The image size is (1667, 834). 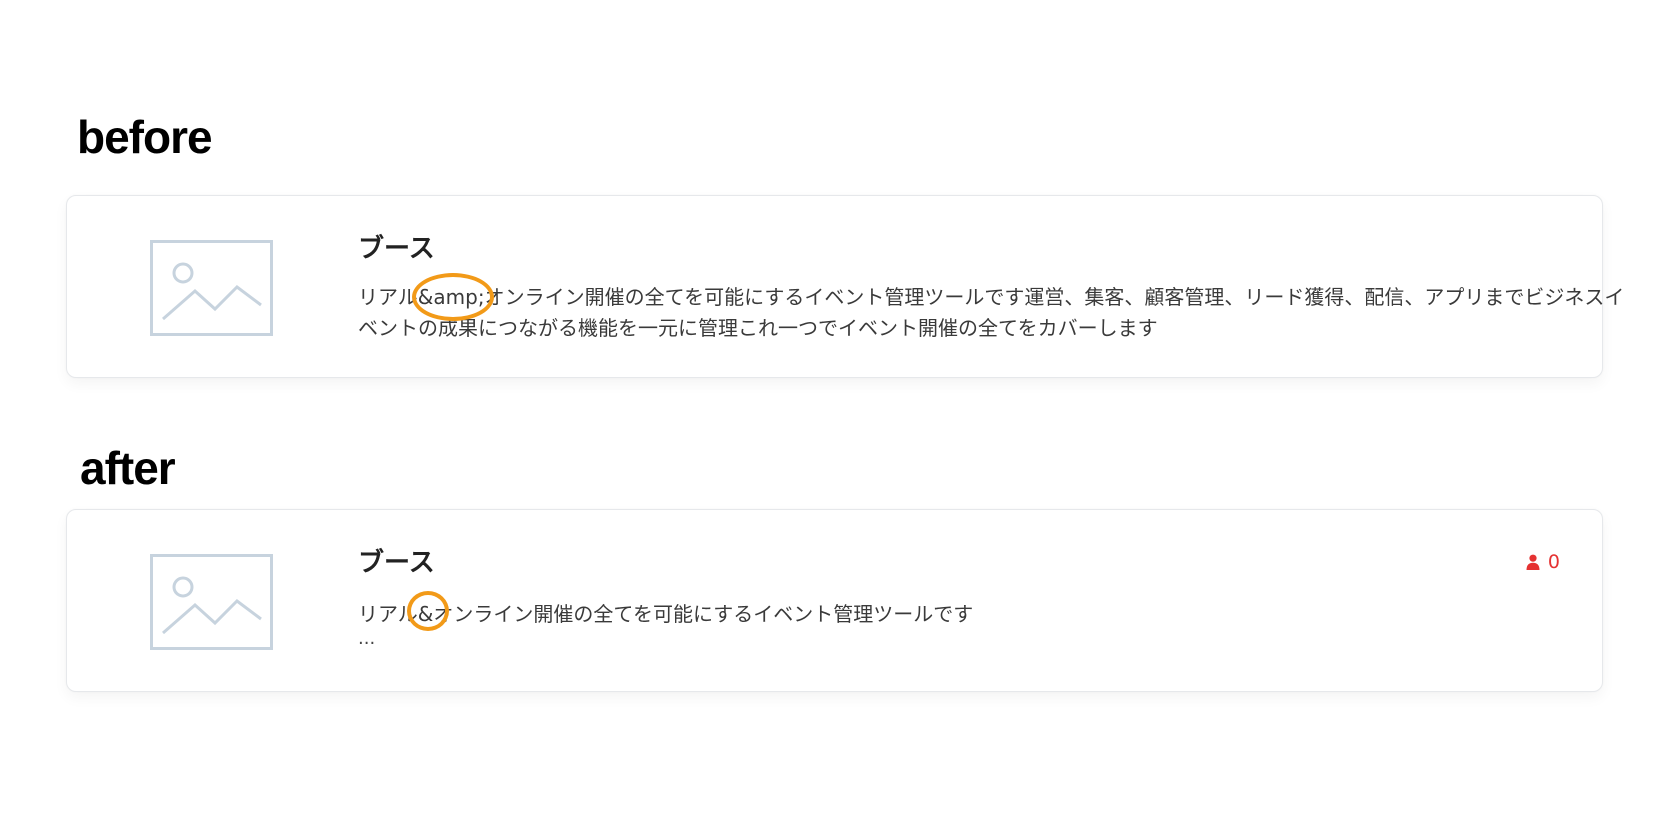 I want to click on participant-count-value: 0, so click(x=1553, y=562).